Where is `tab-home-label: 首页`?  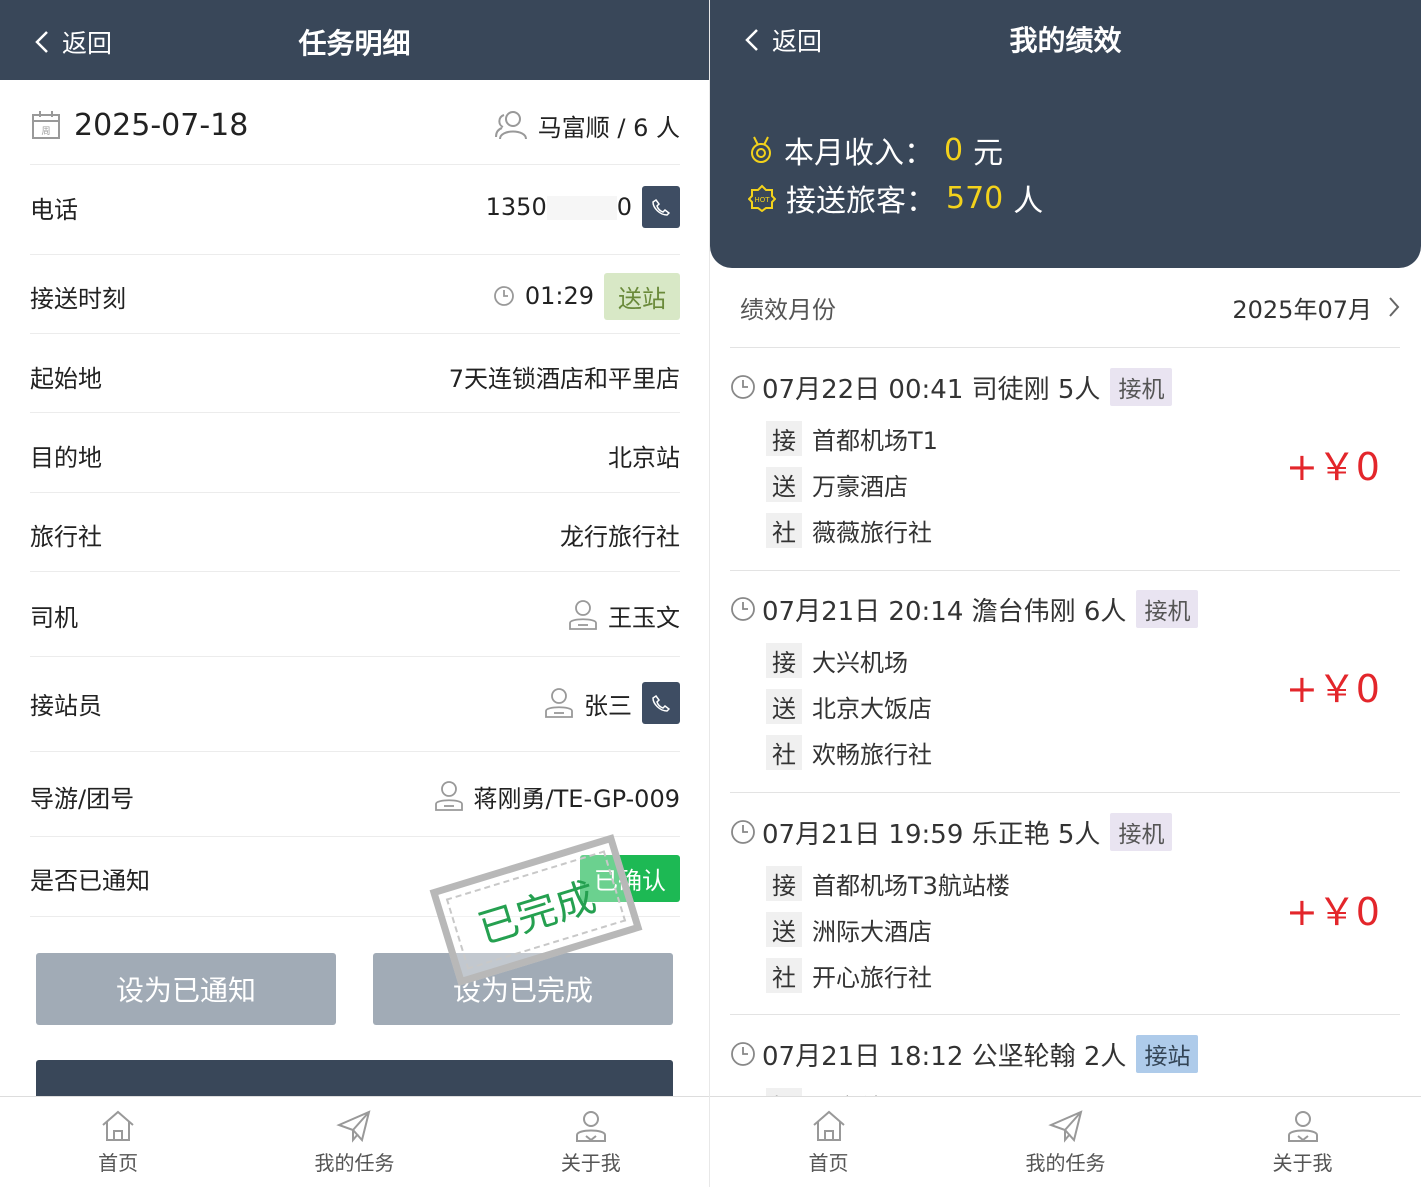 tab-home-label: 首页 is located at coordinates (828, 1163).